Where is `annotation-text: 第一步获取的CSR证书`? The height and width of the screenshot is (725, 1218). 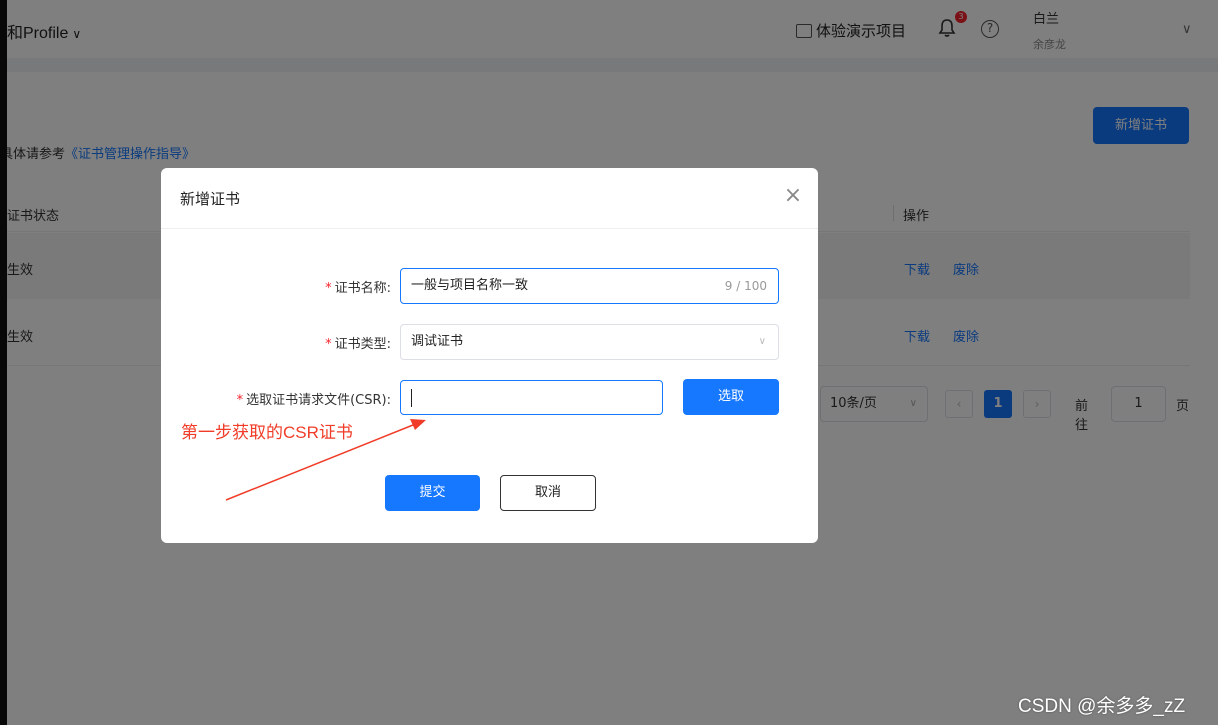
annotation-text: 第一步获取的CSR证书 is located at coordinates (267, 432).